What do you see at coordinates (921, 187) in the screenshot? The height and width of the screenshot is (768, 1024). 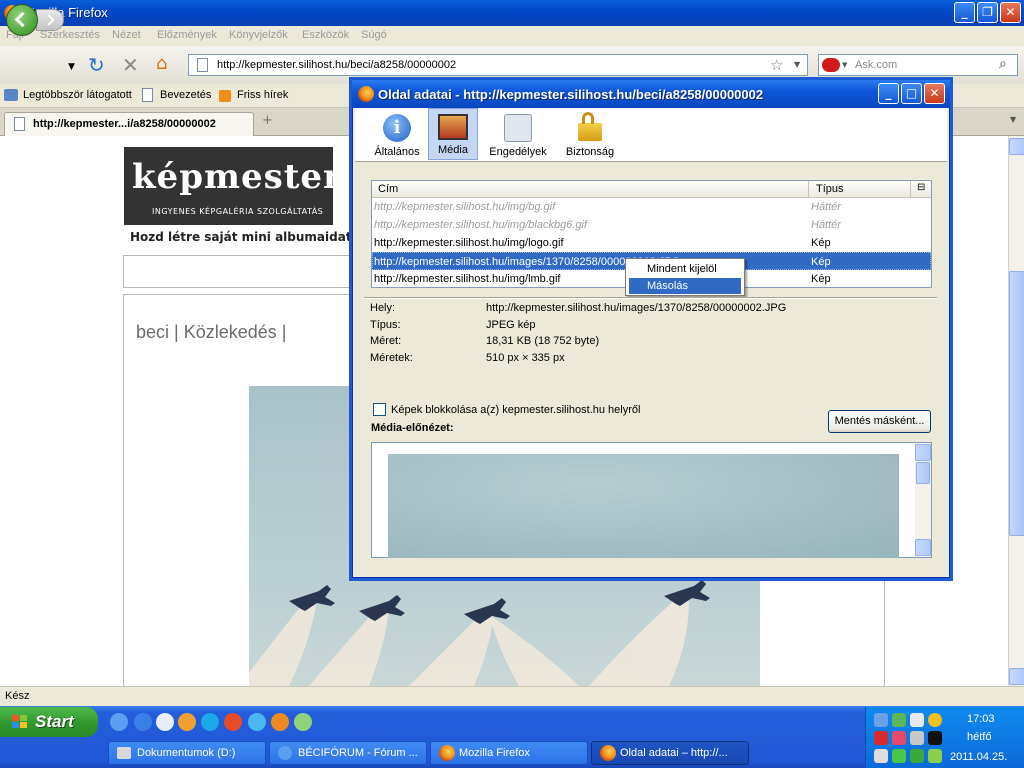 I see `column-picker-icon: ⊟` at bounding box center [921, 187].